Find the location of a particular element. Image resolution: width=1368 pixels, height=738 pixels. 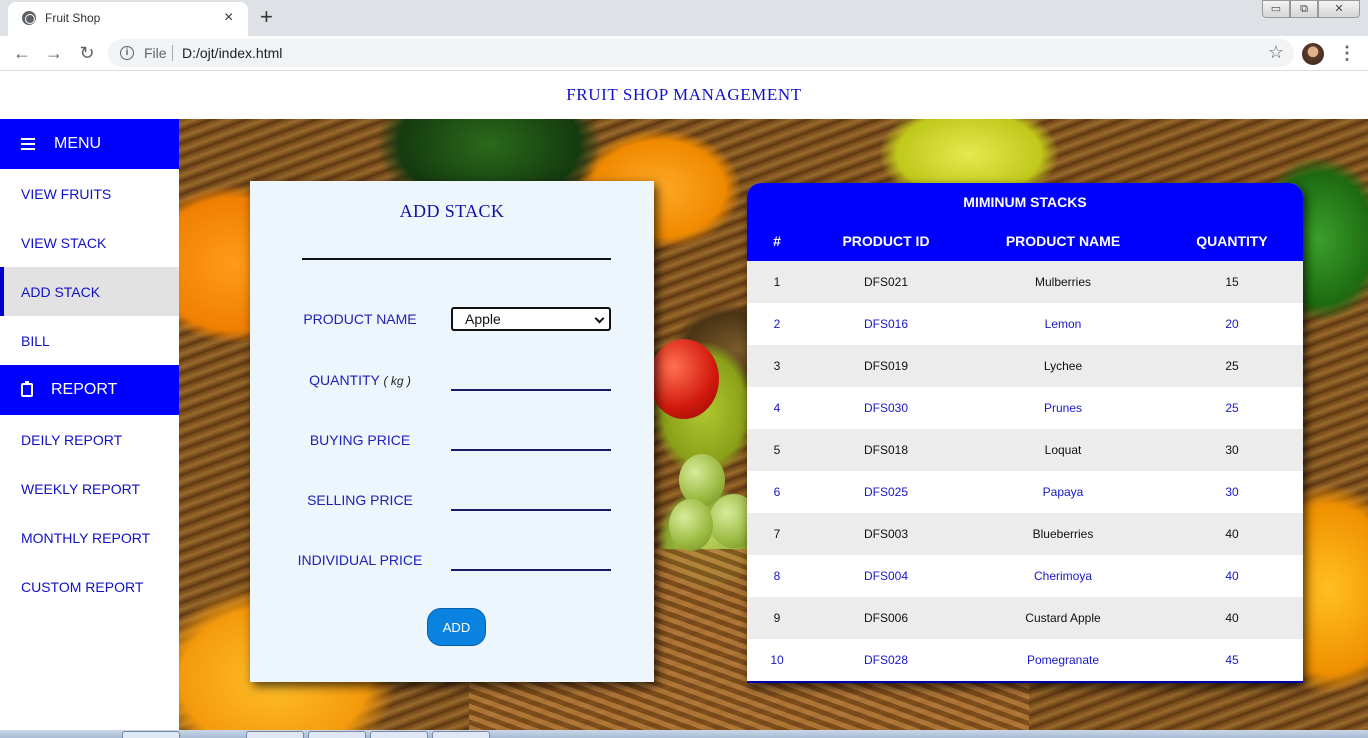

sidebar-item-custom-report: CUSTOM REPORT is located at coordinates (89, 586).